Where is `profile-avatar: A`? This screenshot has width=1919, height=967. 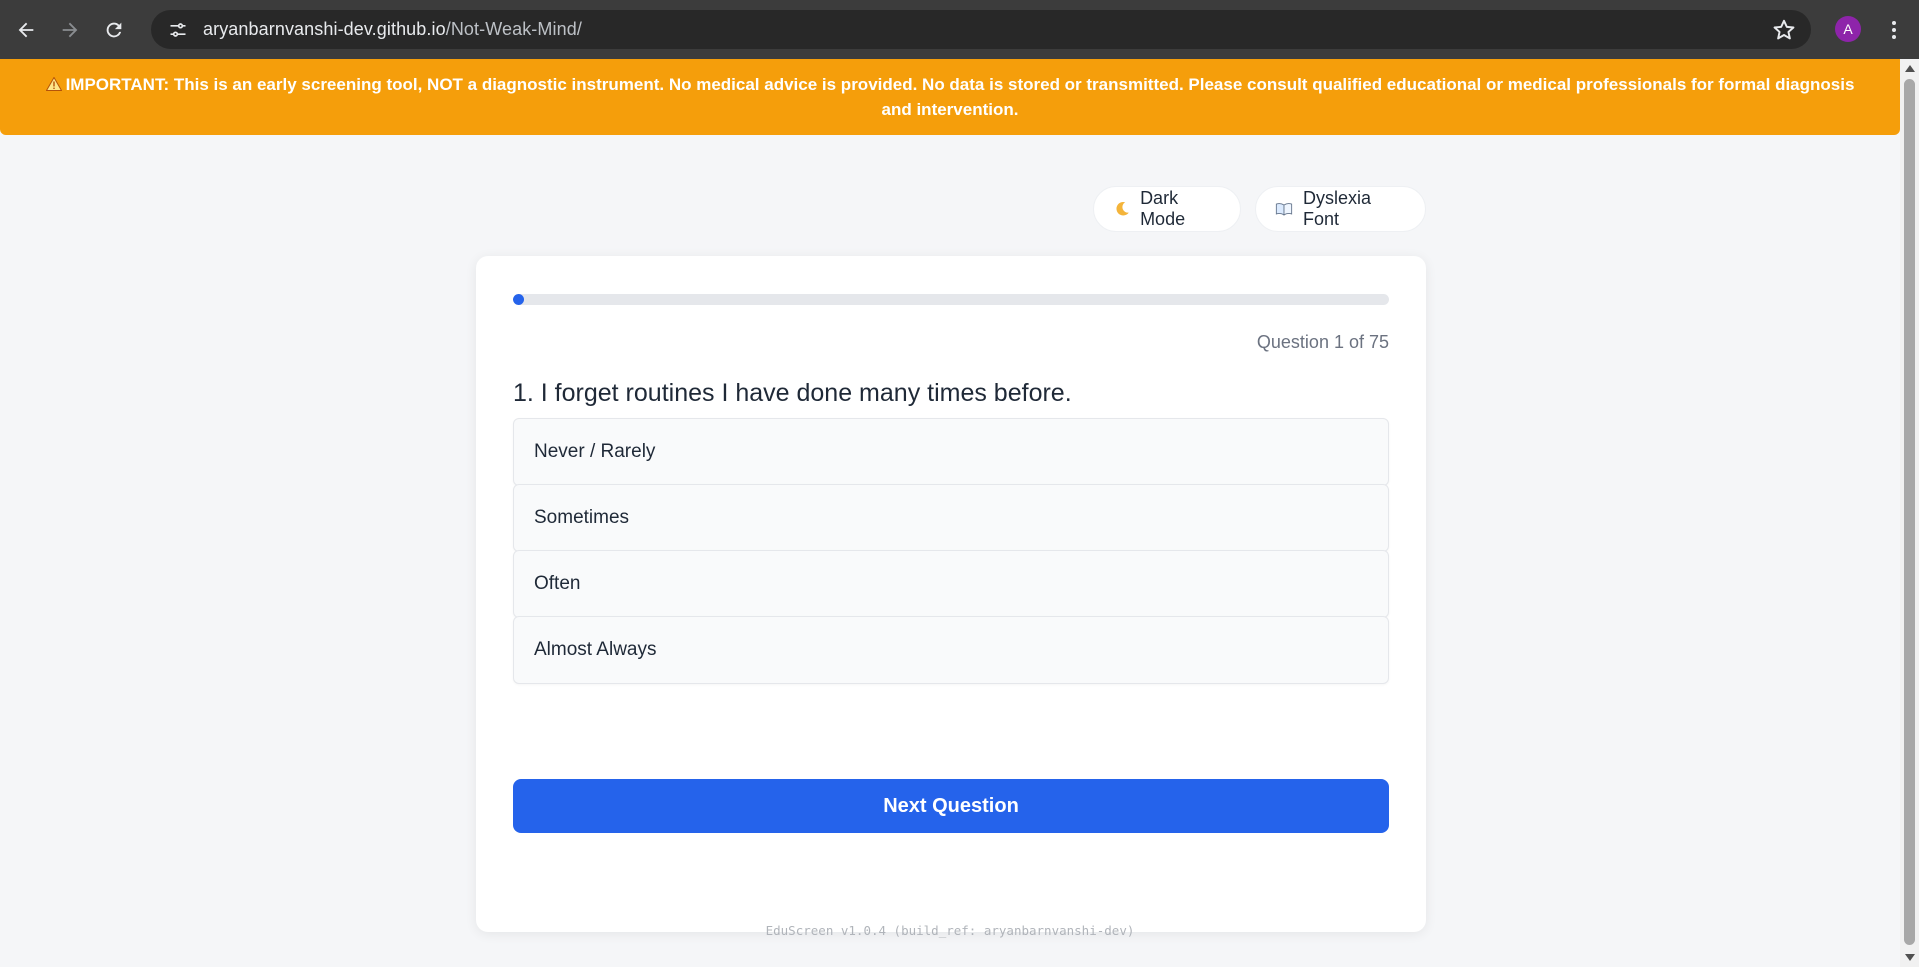 profile-avatar: A is located at coordinates (1848, 29).